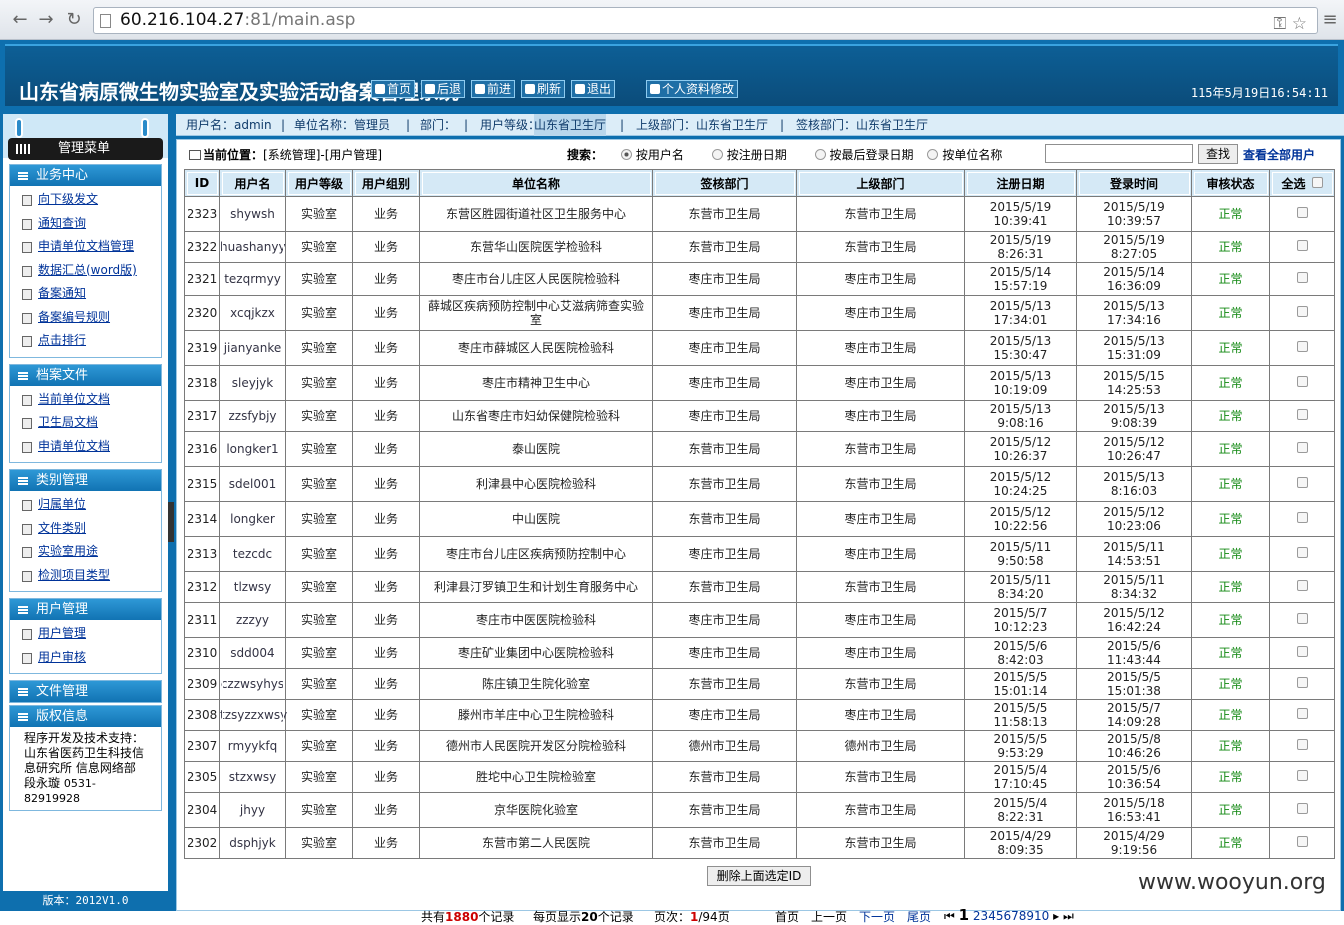 This screenshot has height=925, width=1344. What do you see at coordinates (820, 154) in the screenshot?
I see `radio-by-last-login` at bounding box center [820, 154].